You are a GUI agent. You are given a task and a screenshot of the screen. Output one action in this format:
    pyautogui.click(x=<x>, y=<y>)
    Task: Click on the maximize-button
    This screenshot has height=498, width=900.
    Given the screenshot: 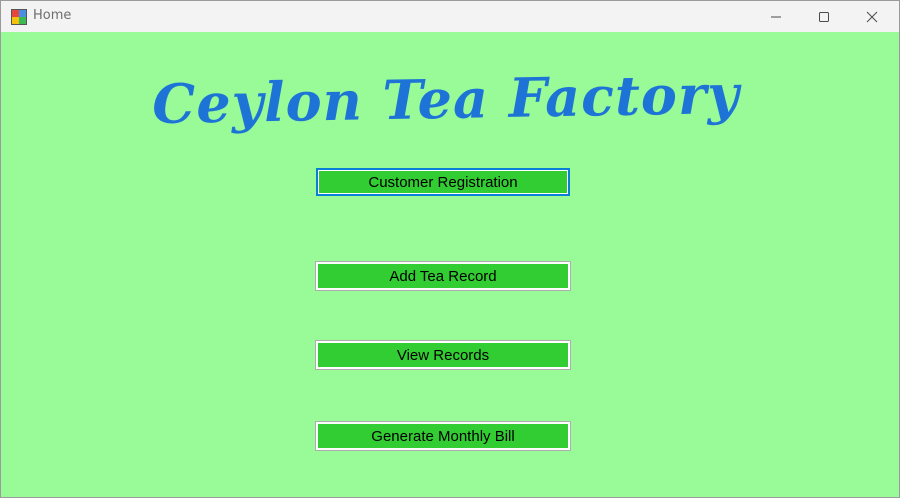 What is the action you would take?
    pyautogui.click(x=824, y=16)
    